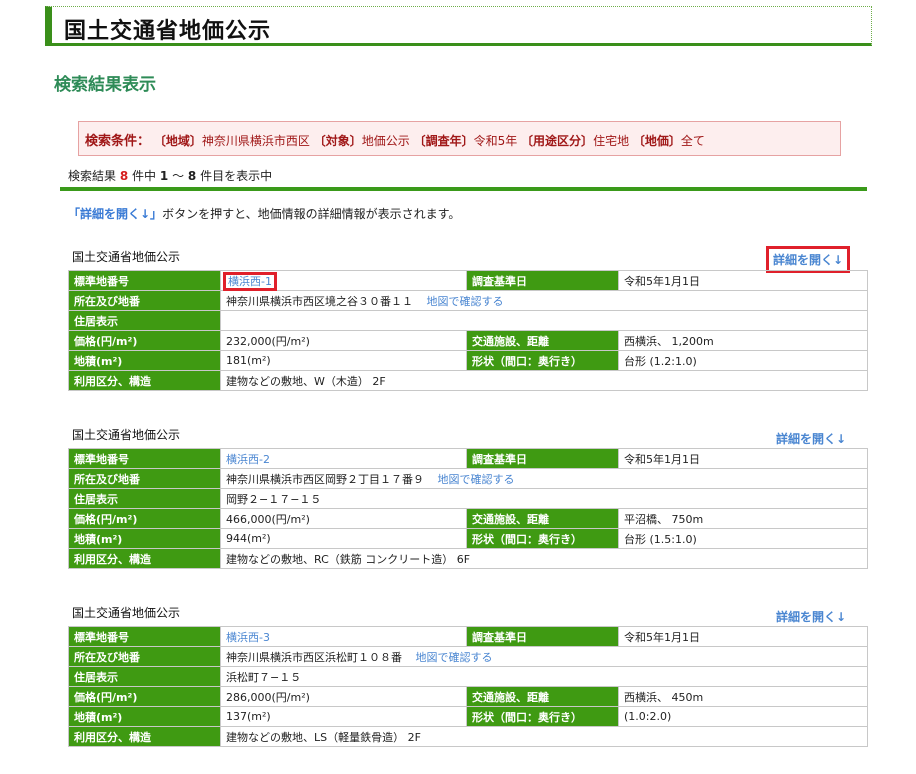 This screenshot has width=916, height=774. I want to click on location-value: 神奈川県横浜市西区岡野２丁目１７番９, so click(325, 479).